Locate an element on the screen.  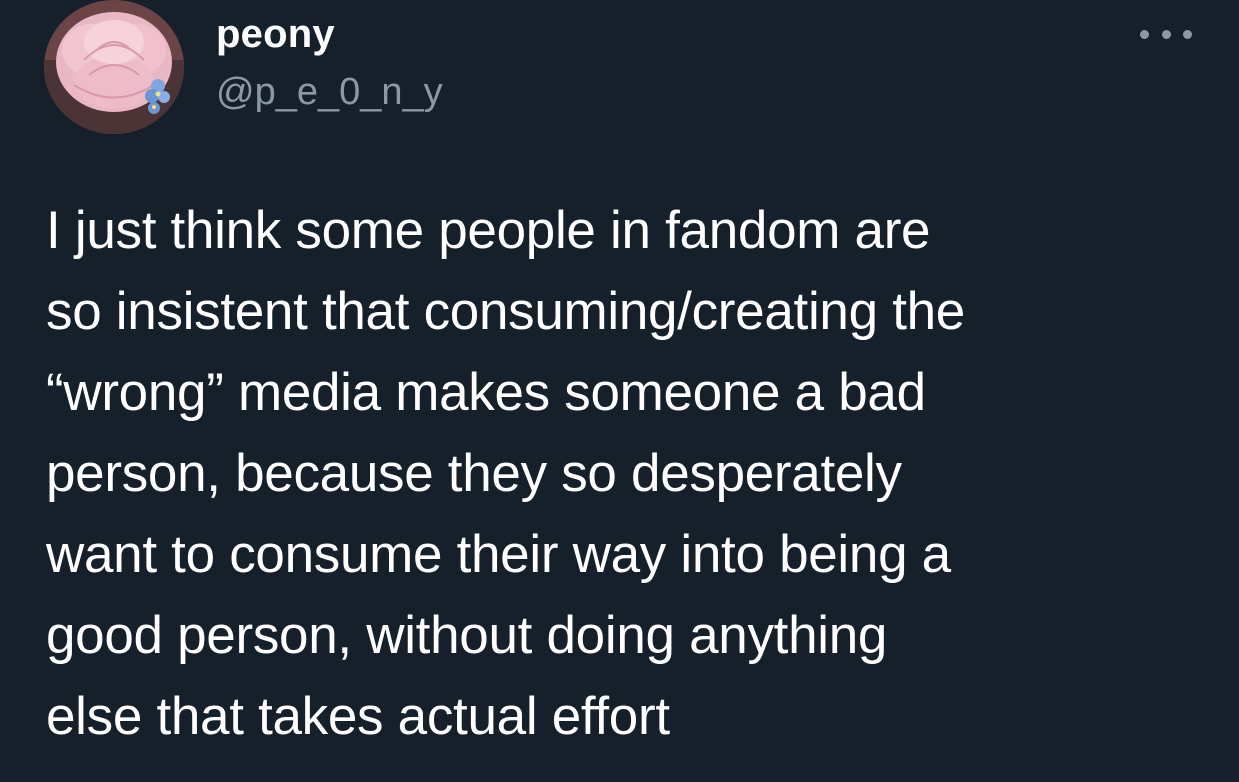
avatar is located at coordinates (114, 67).